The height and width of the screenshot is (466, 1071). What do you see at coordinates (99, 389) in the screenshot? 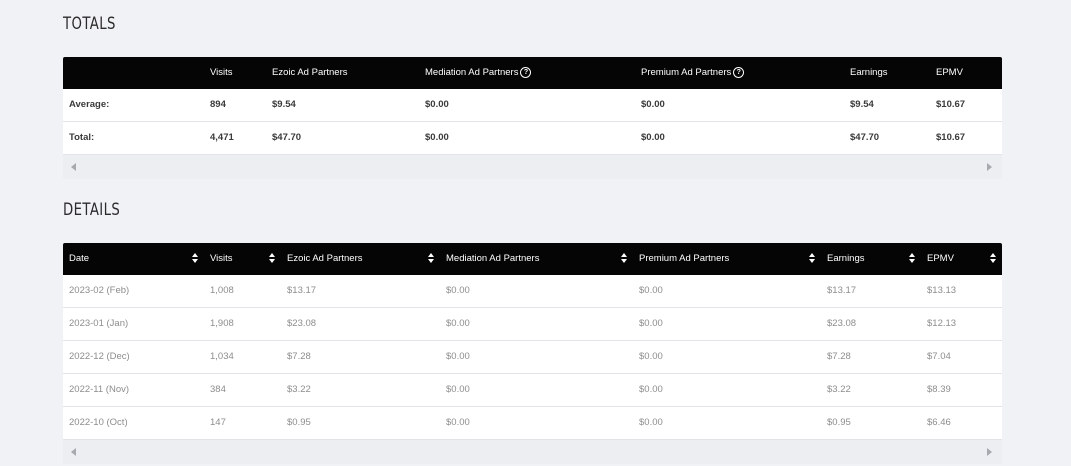
I see `table-cell: 2022-11 (Nov)` at bounding box center [99, 389].